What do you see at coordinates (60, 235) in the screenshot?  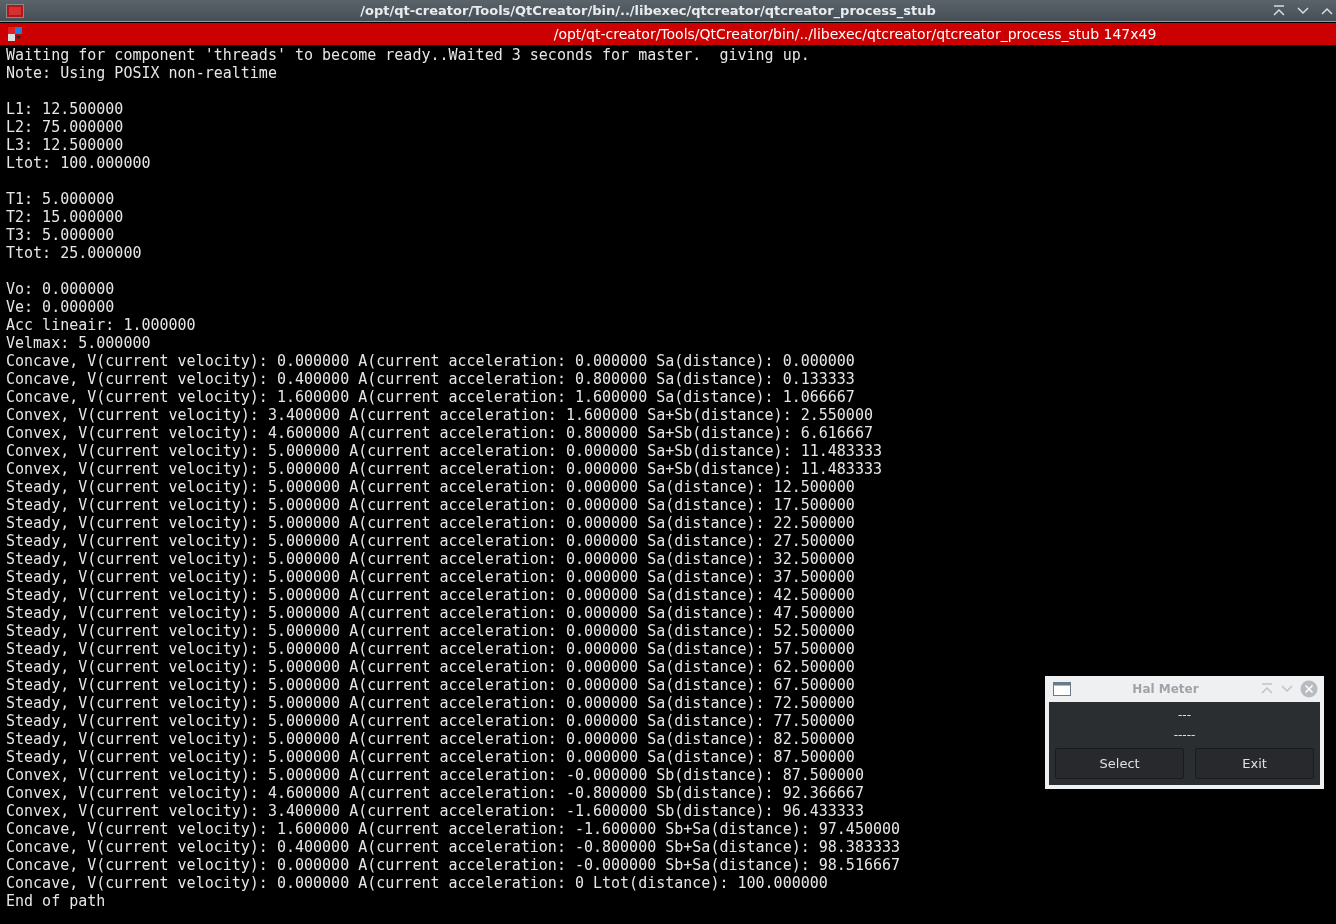 I see `output-line: T3: 5.000000` at bounding box center [60, 235].